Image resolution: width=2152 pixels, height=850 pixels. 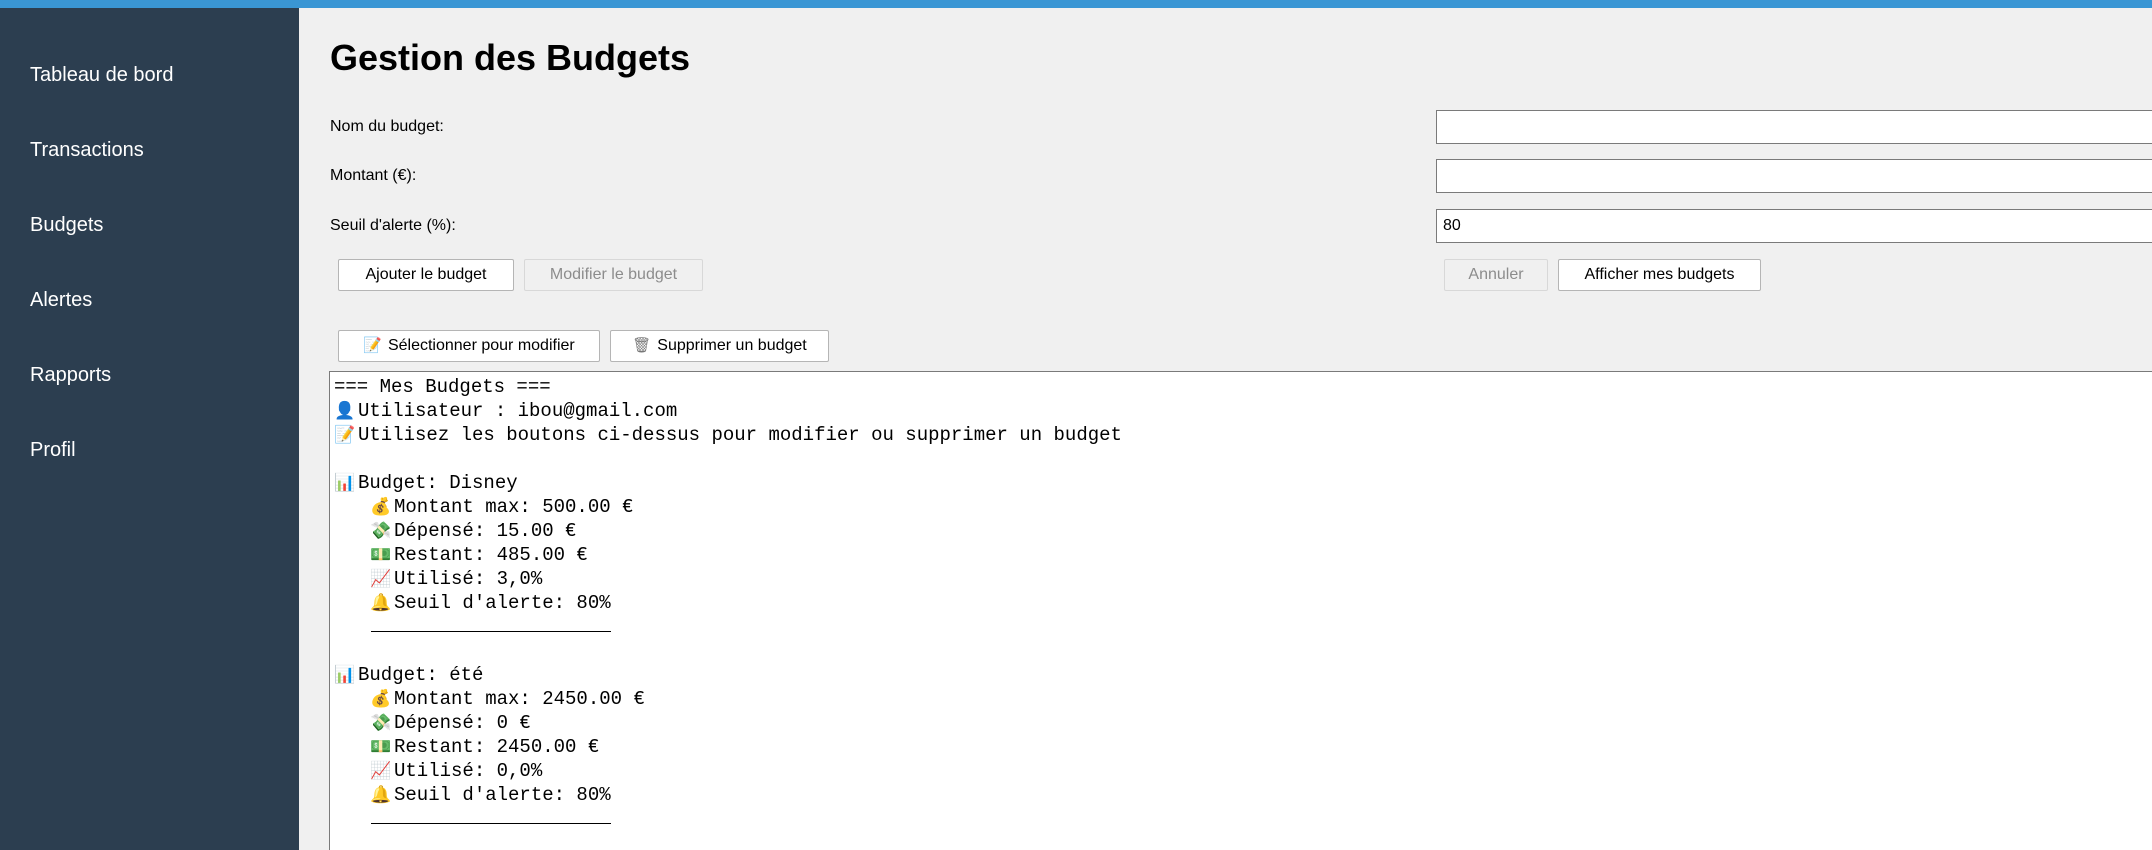 What do you see at coordinates (387, 126) in the screenshot?
I see `budget-name-label: Nom du budget:` at bounding box center [387, 126].